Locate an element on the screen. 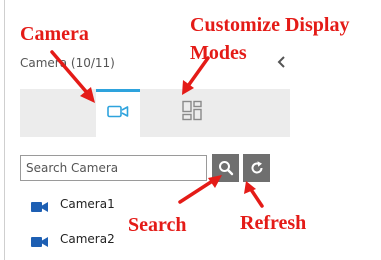 The image size is (381, 260). camera-list-item: Camera1 is located at coordinates (86, 204).